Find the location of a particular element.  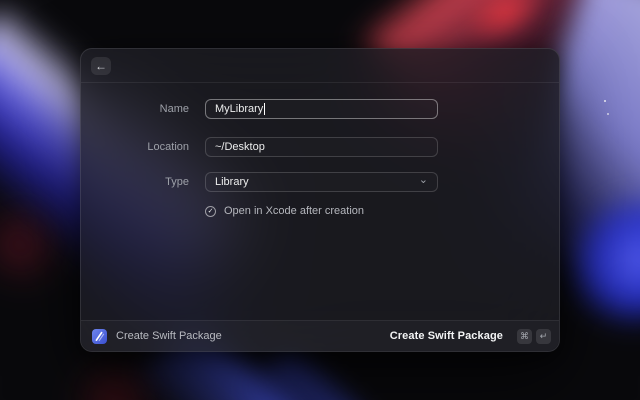

checkmark-icon: ✓ is located at coordinates (210, 211).